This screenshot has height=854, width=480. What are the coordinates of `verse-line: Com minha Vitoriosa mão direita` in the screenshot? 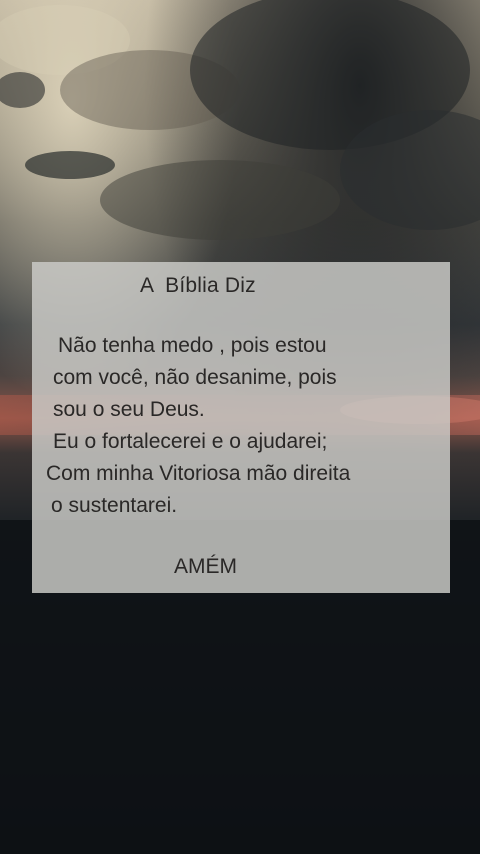 It's located at (198, 473).